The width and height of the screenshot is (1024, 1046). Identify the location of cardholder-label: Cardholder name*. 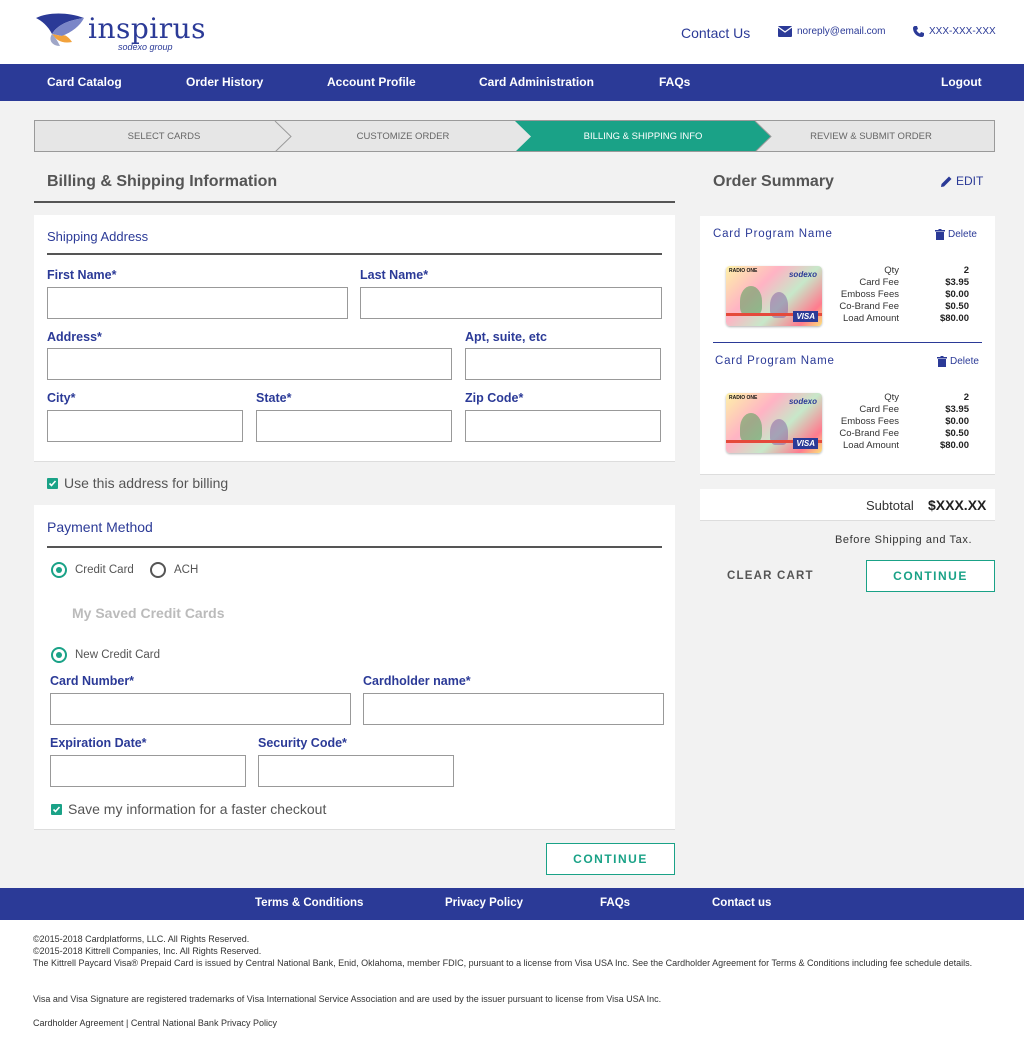
(417, 681).